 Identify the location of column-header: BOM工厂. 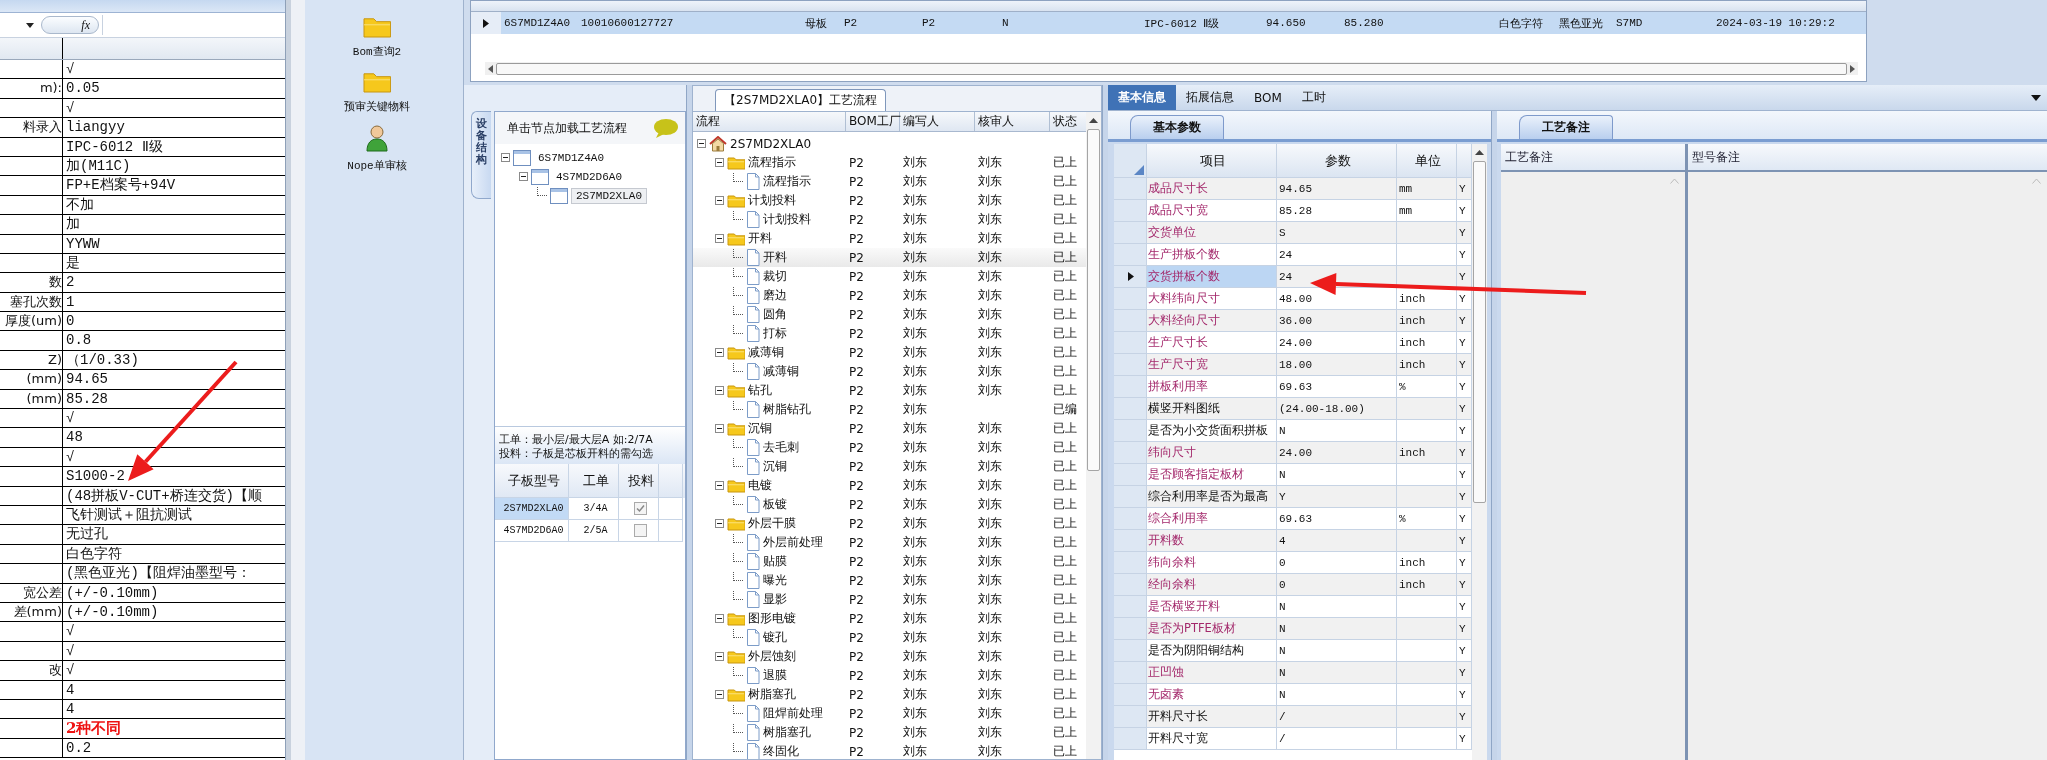
(873, 121).